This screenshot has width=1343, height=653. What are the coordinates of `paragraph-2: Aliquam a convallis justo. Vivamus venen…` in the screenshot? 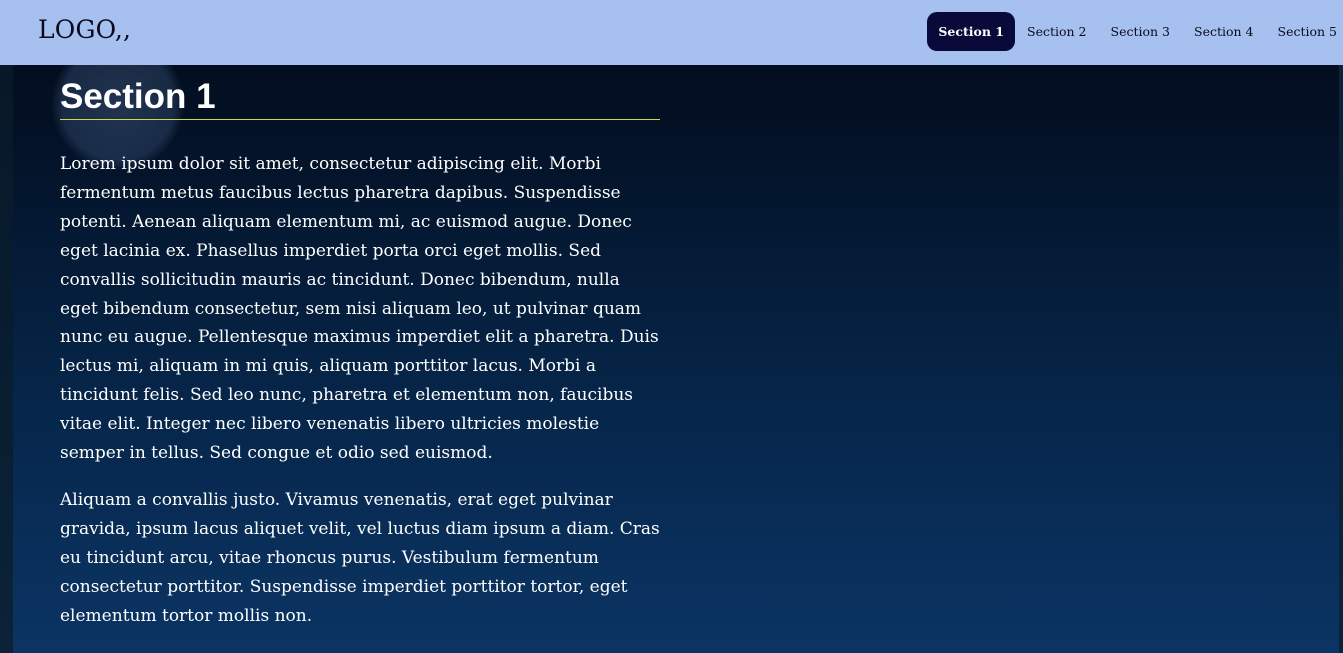 It's located at (360, 557).